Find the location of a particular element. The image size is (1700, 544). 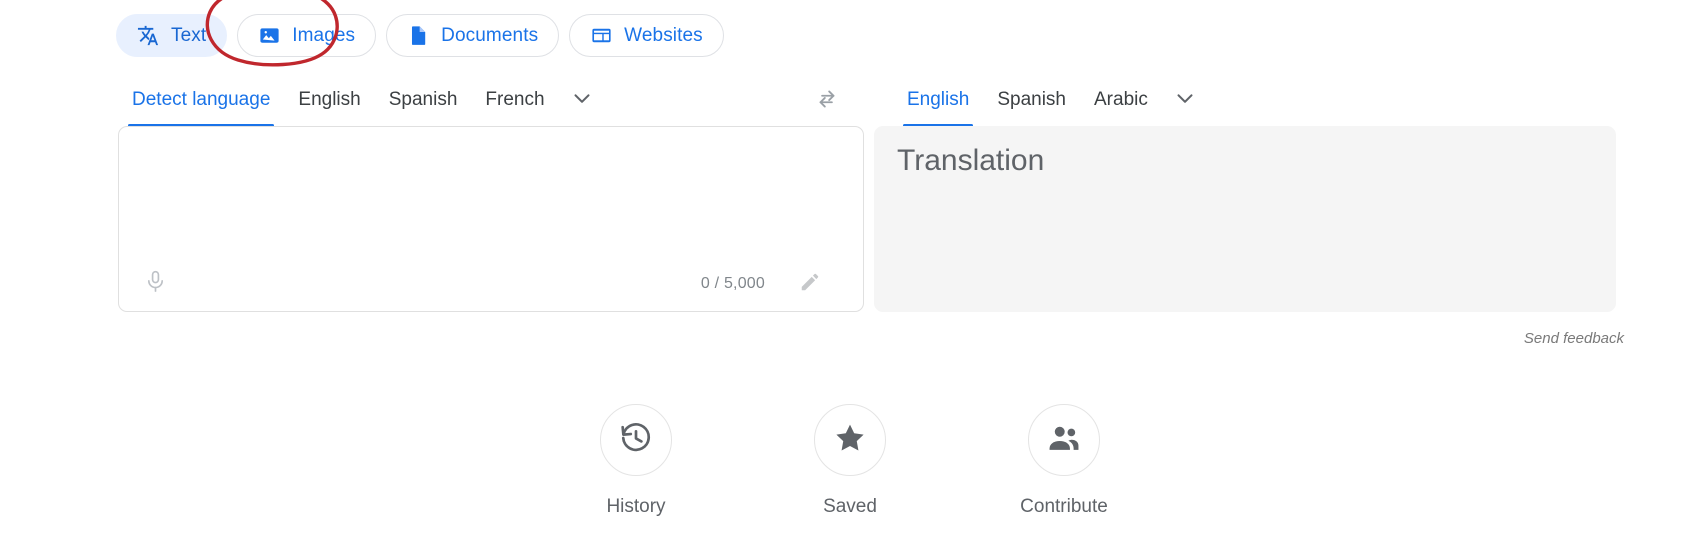

send-feedback-link: Send feedback is located at coordinates (1574, 338).